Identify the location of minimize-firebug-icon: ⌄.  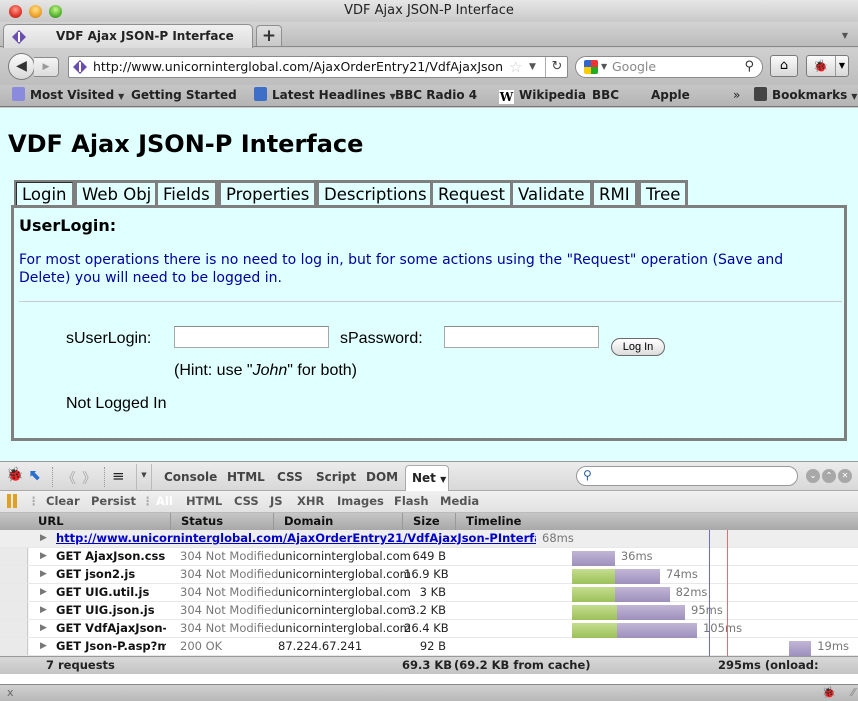
(813, 476).